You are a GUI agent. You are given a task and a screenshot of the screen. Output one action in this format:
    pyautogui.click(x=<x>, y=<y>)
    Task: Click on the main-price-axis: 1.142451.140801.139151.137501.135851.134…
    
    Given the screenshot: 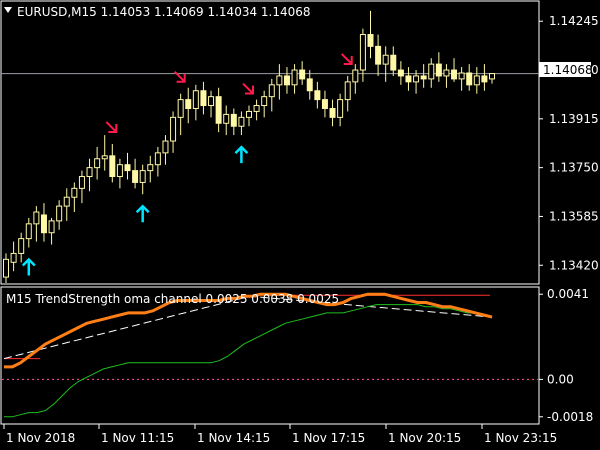 What is the action you would take?
    pyautogui.click(x=569, y=143)
    